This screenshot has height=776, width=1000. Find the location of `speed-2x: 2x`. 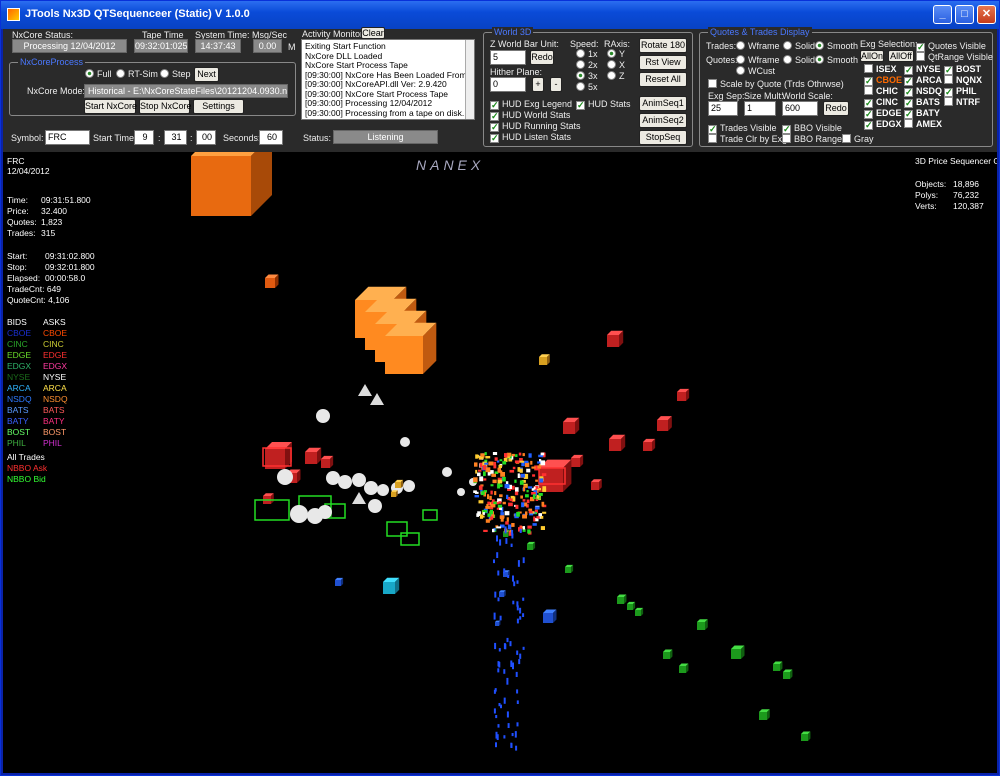

speed-2x: 2x is located at coordinates (587, 65).